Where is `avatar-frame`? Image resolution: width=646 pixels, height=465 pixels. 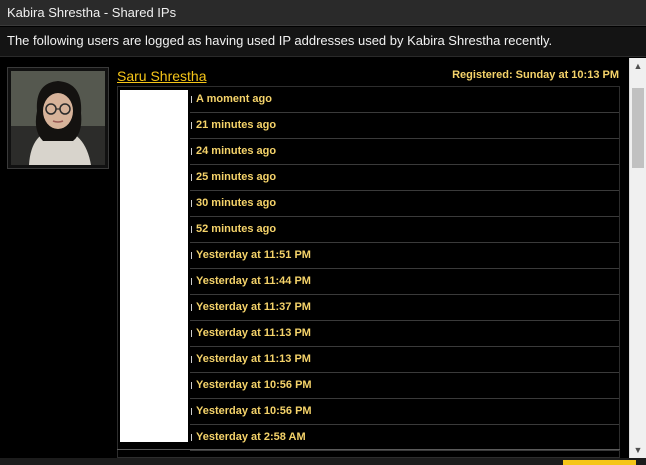
avatar-frame is located at coordinates (58, 118).